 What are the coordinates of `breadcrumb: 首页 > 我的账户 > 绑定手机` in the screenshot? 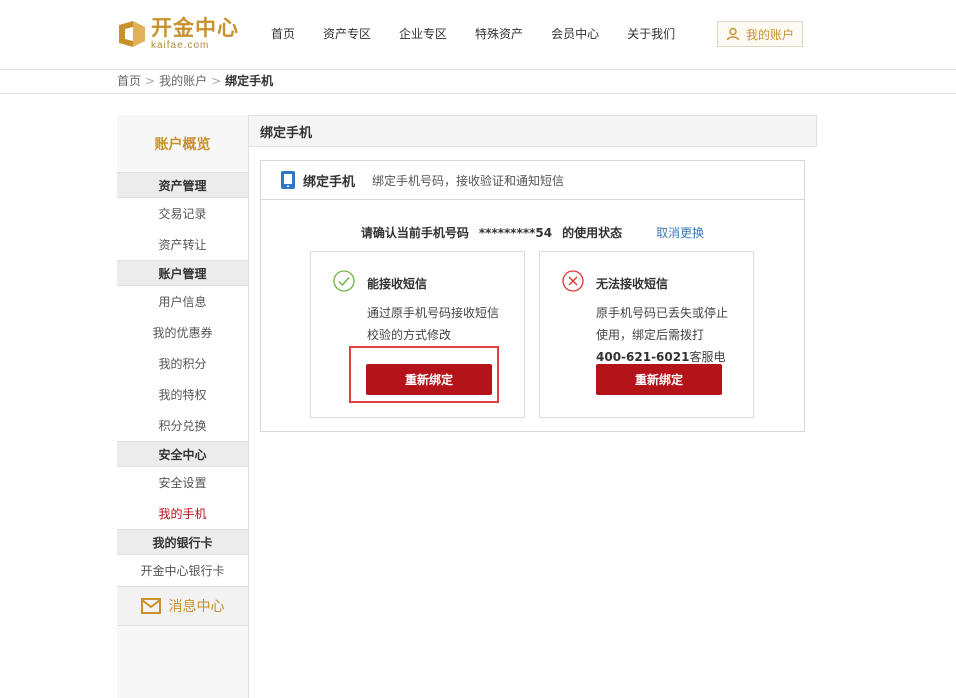 It's located at (195, 81).